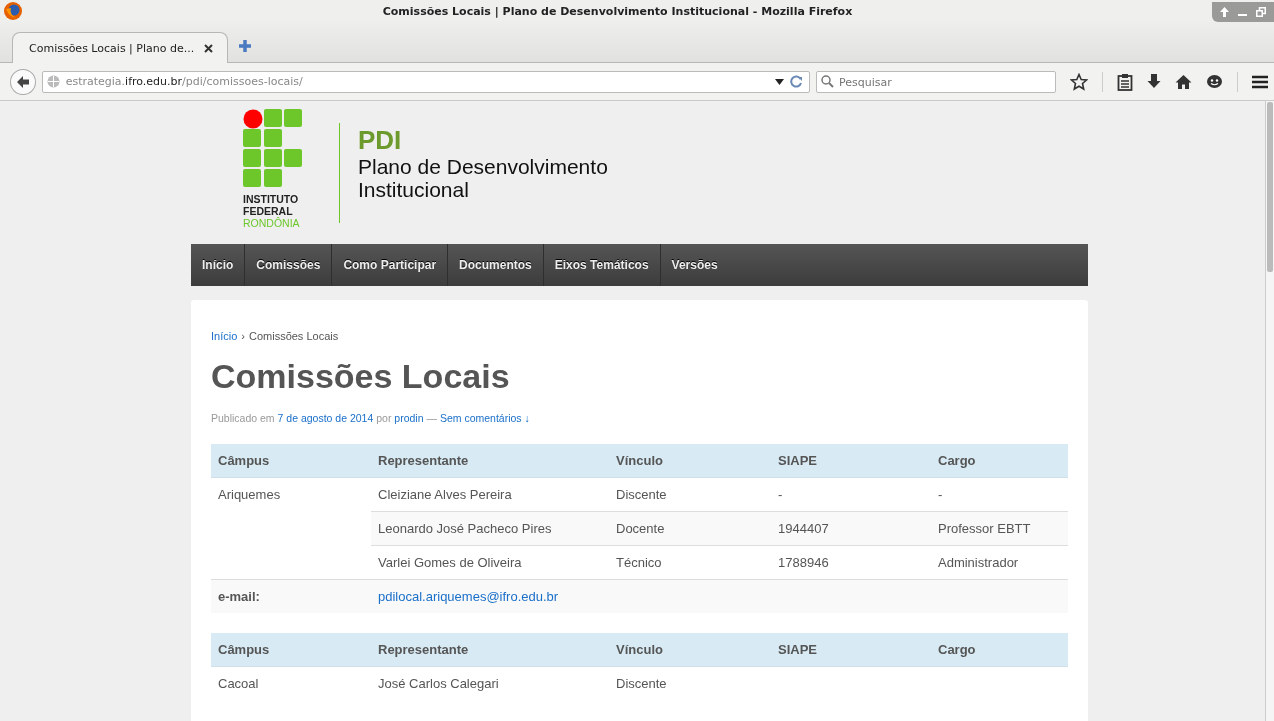  Describe the element at coordinates (602, 265) in the screenshot. I see `menu-item: Eixos Temáticos` at that location.